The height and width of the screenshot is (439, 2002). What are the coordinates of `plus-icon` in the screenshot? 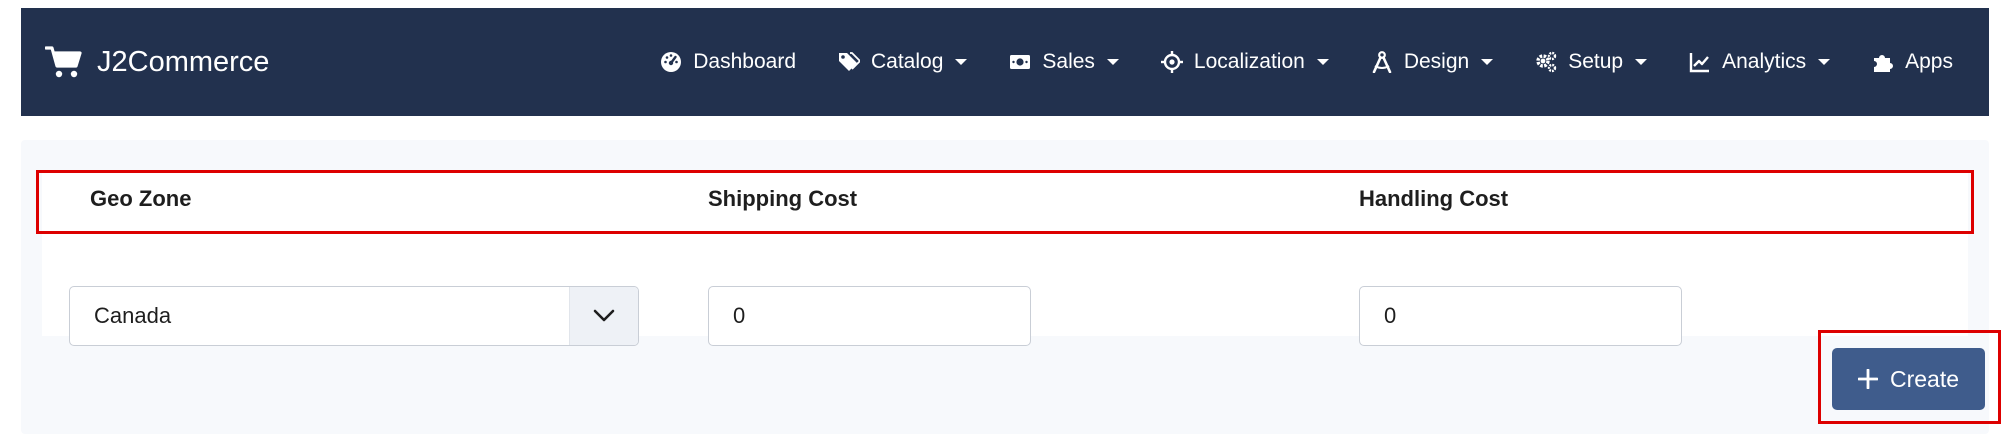 It's located at (1867, 379).